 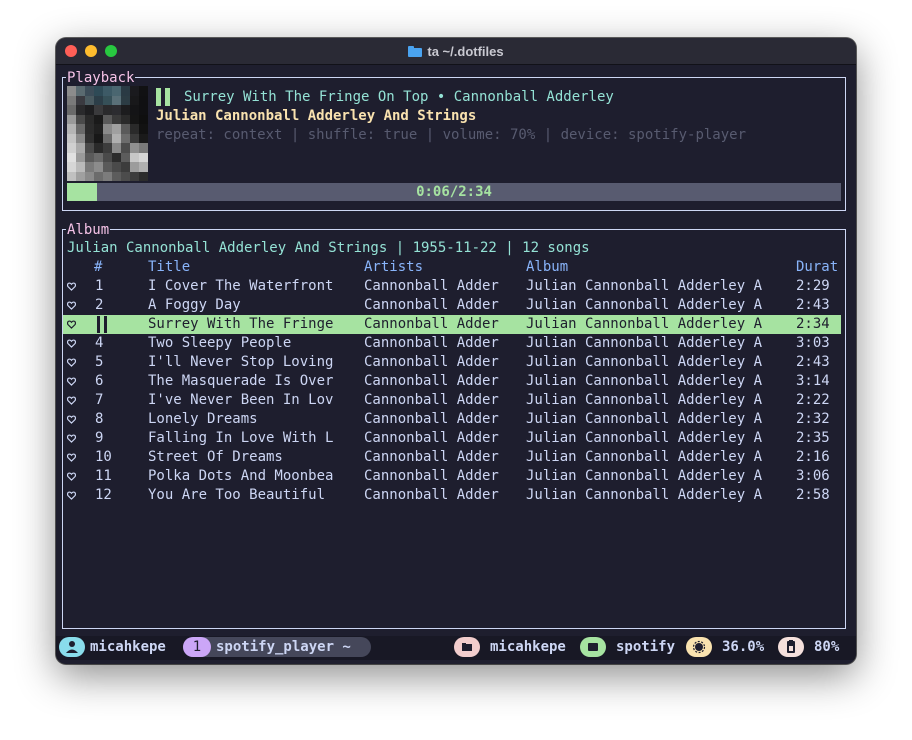 What do you see at coordinates (743, 647) in the screenshot?
I see `cpu-usage: 36.0%` at bounding box center [743, 647].